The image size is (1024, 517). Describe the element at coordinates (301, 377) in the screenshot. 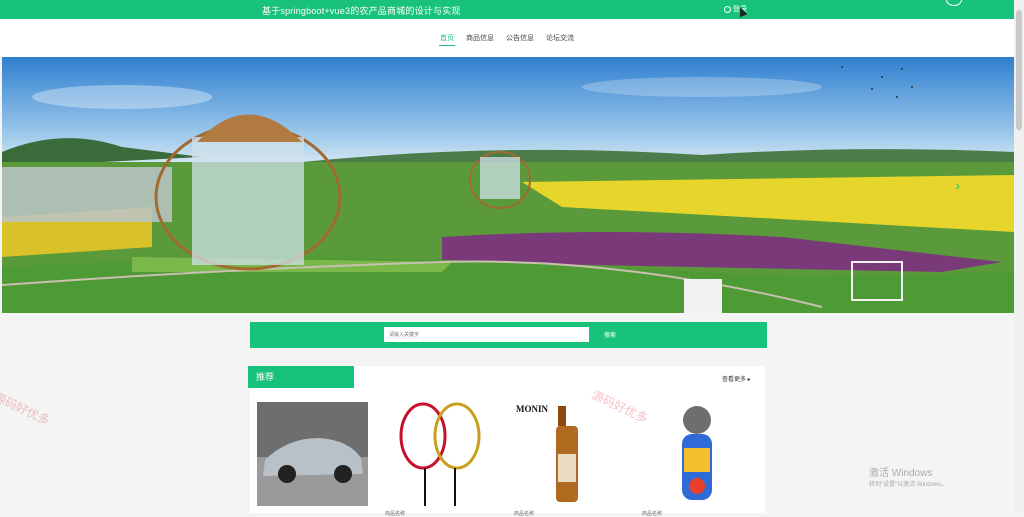

I see `section-title: 推荐` at that location.